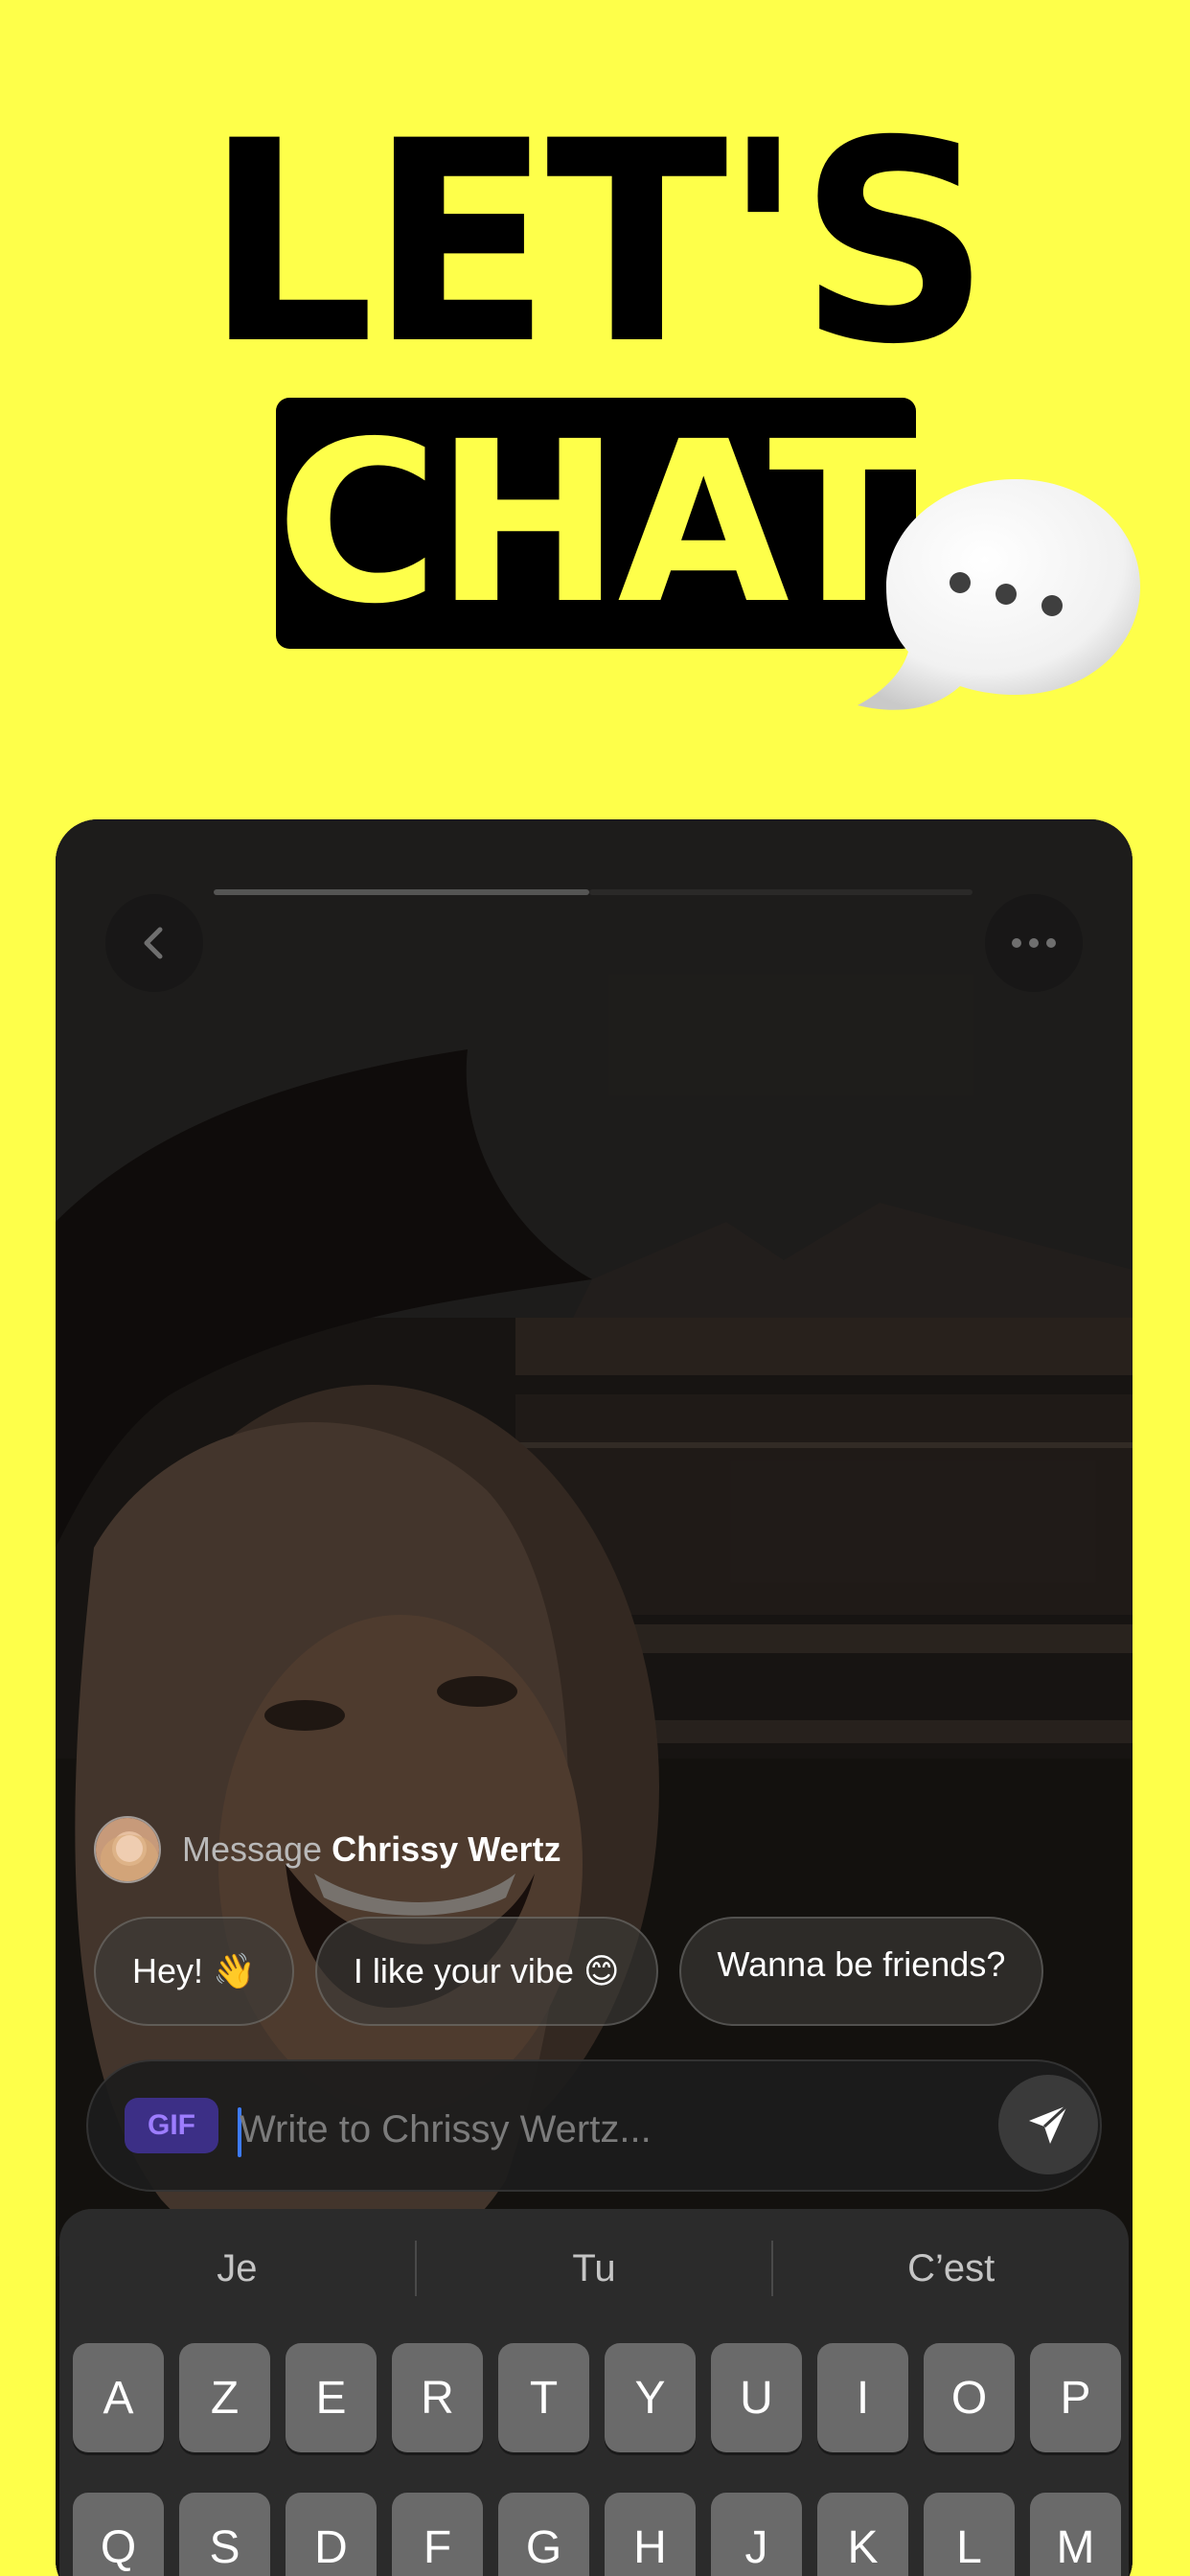 The width and height of the screenshot is (1190, 2576). What do you see at coordinates (447, 1849) in the screenshot?
I see `recipient-name: Chrissy Wertz` at bounding box center [447, 1849].